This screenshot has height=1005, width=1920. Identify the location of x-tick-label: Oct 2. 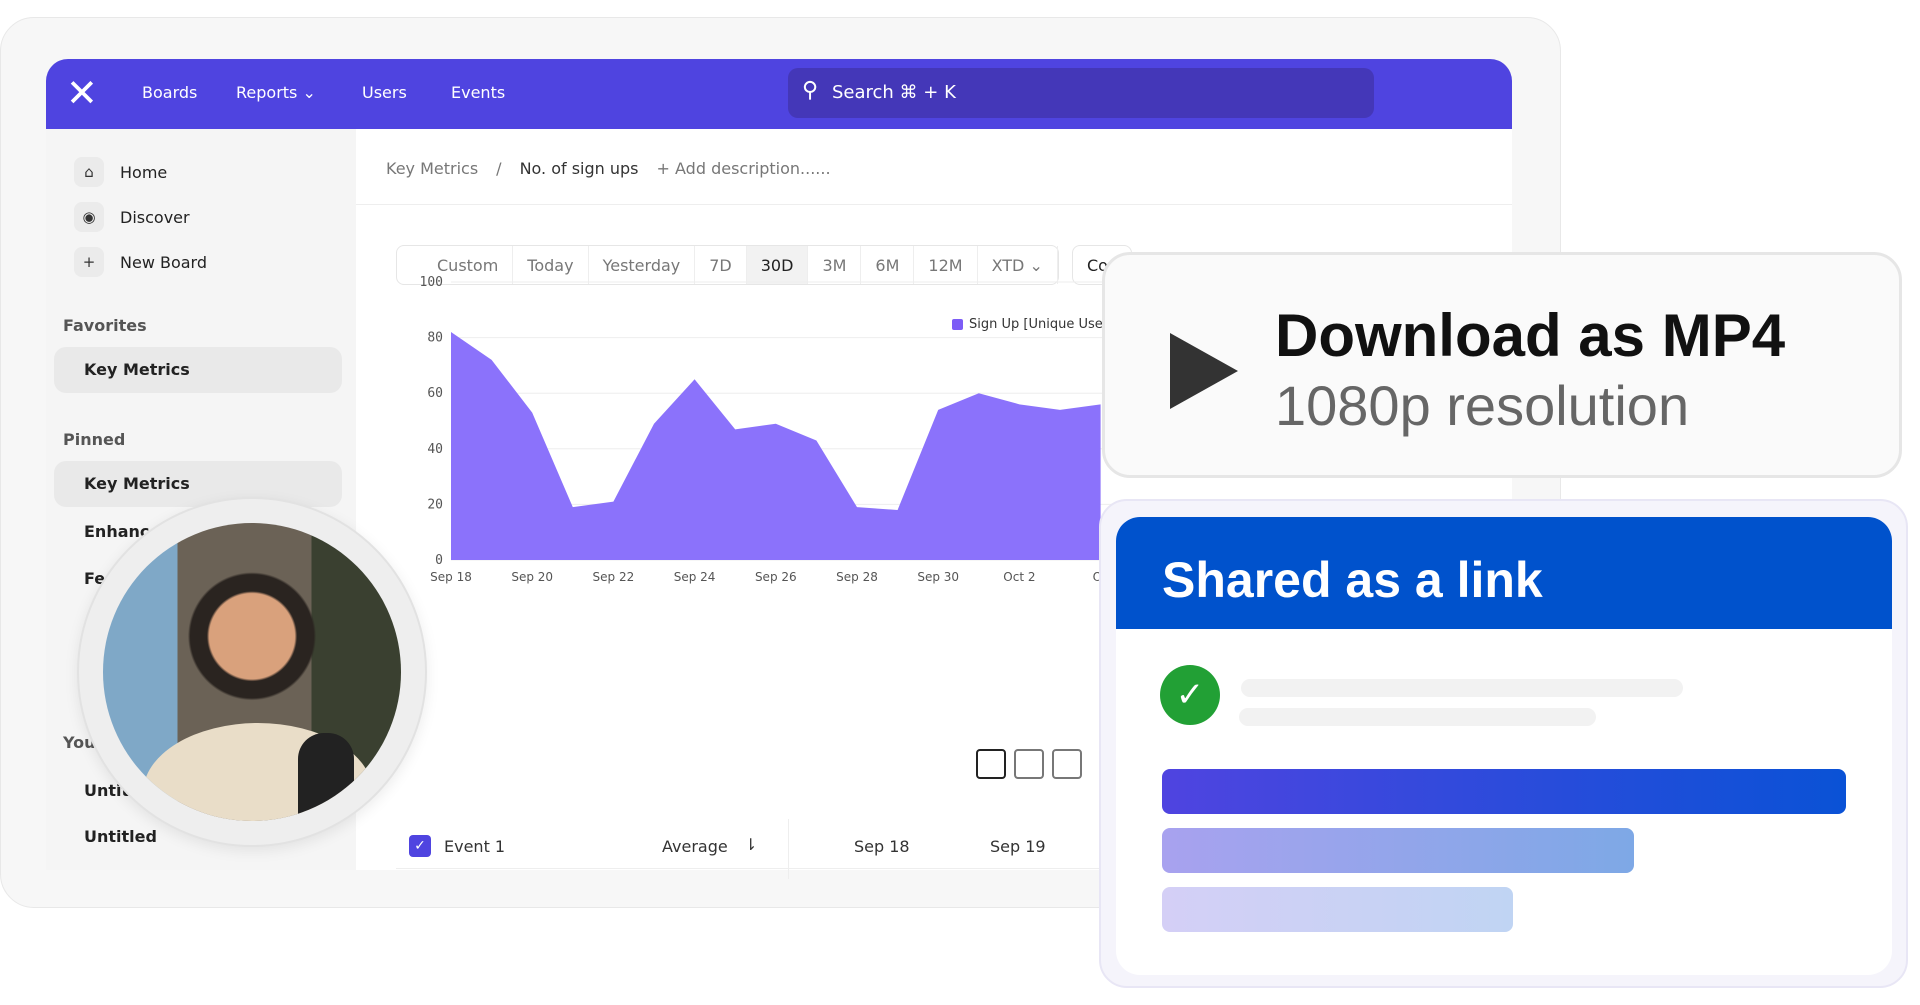
(1019, 577).